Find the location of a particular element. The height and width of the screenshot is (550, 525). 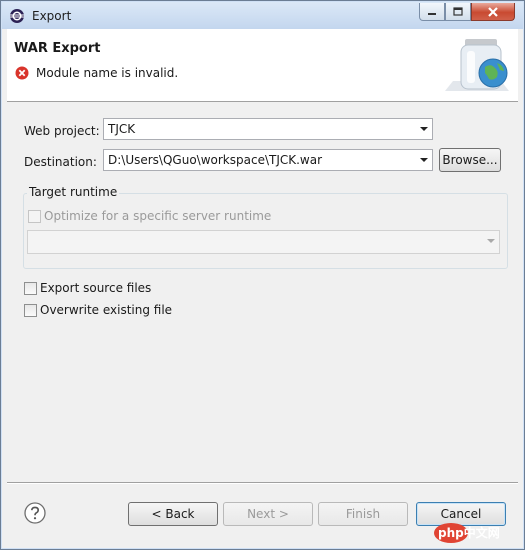

web-project-value: TJCK is located at coordinates (122, 129).